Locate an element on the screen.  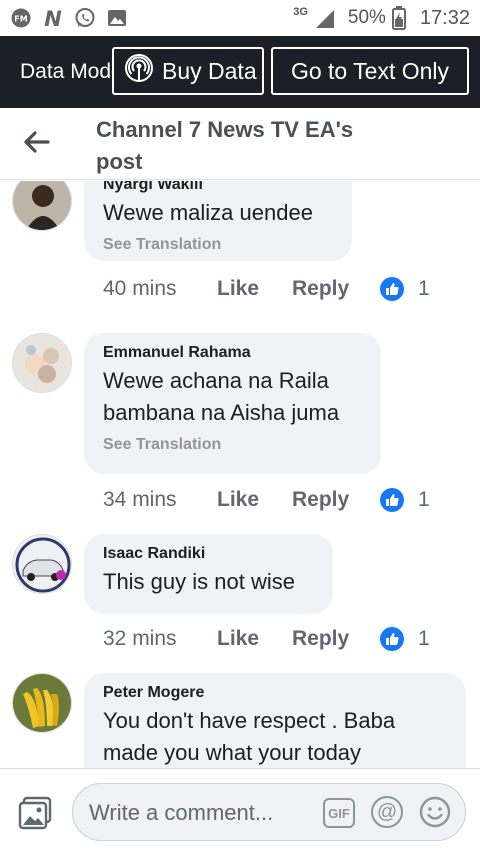
comment-time: 32 mins is located at coordinates (140, 638).